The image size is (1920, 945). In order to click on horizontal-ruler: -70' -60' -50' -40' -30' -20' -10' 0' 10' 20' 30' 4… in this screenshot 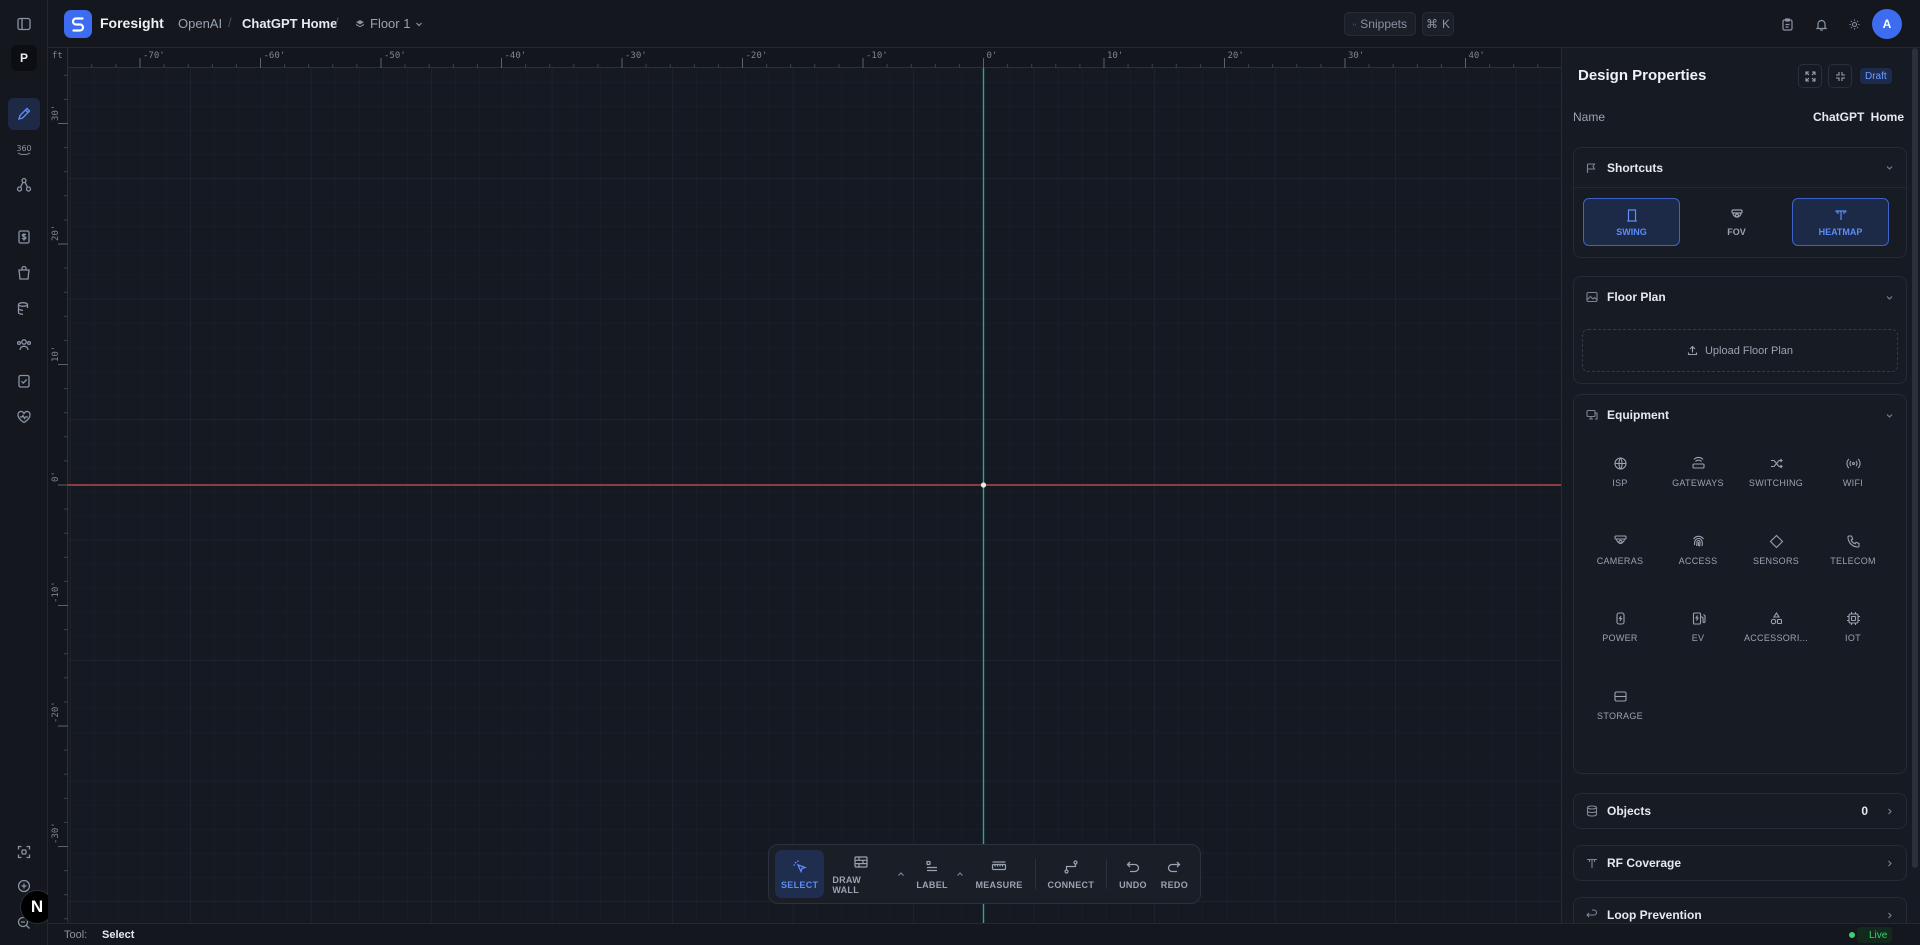, I will do `click(804, 58)`.